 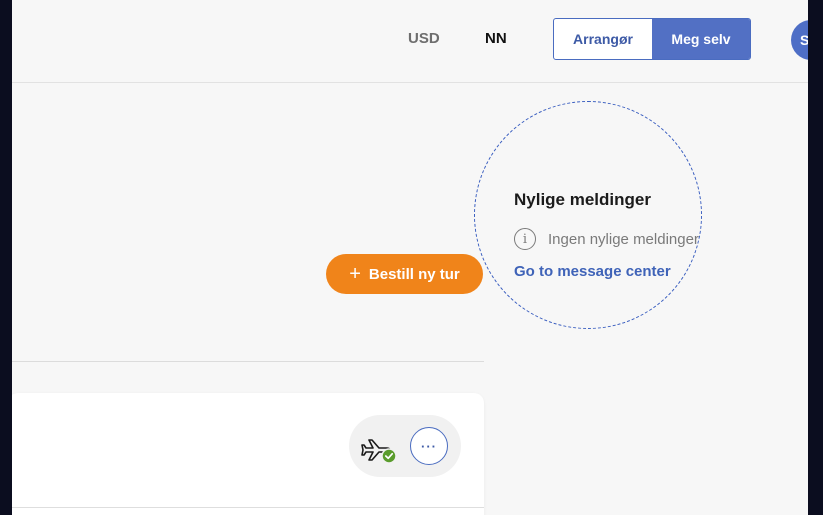 I want to click on section-divider, so click(x=248, y=361).